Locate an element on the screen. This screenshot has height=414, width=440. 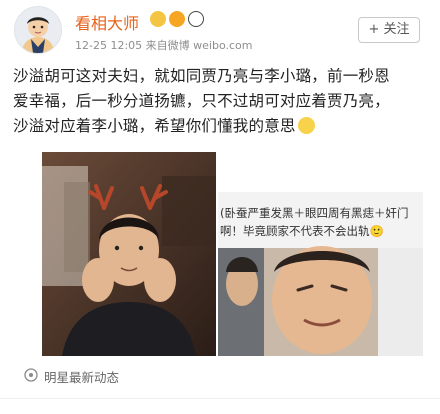
user-name-link: 看相大师 is located at coordinates (107, 22).